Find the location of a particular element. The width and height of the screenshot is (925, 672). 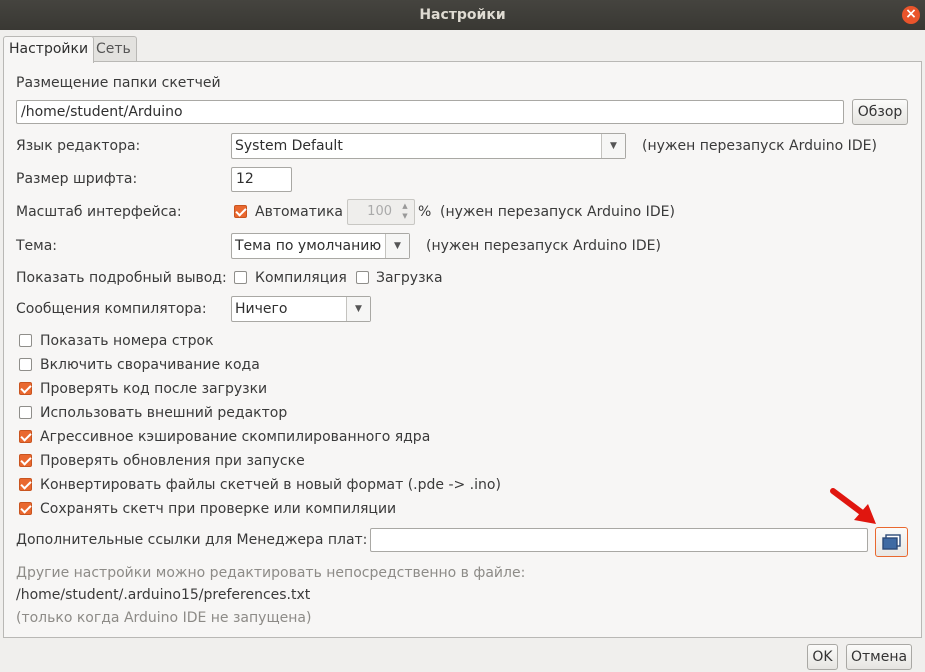

window-title: Настройки is located at coordinates (462, 15).